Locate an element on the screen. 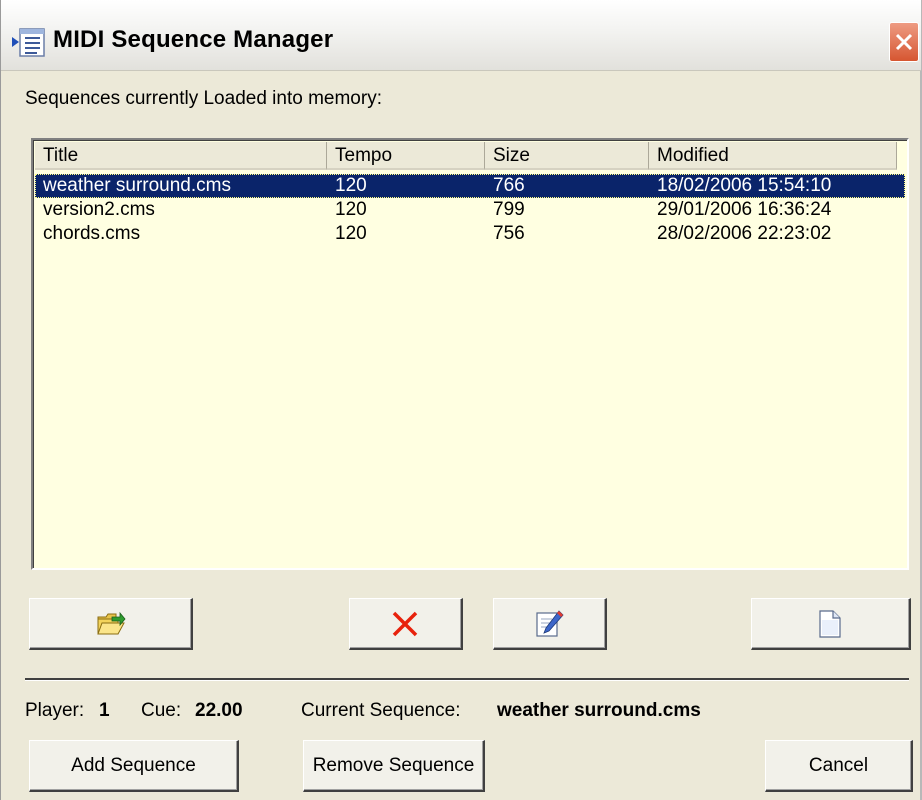 The height and width of the screenshot is (800, 922). new-sequence-button is located at coordinates (831, 624).